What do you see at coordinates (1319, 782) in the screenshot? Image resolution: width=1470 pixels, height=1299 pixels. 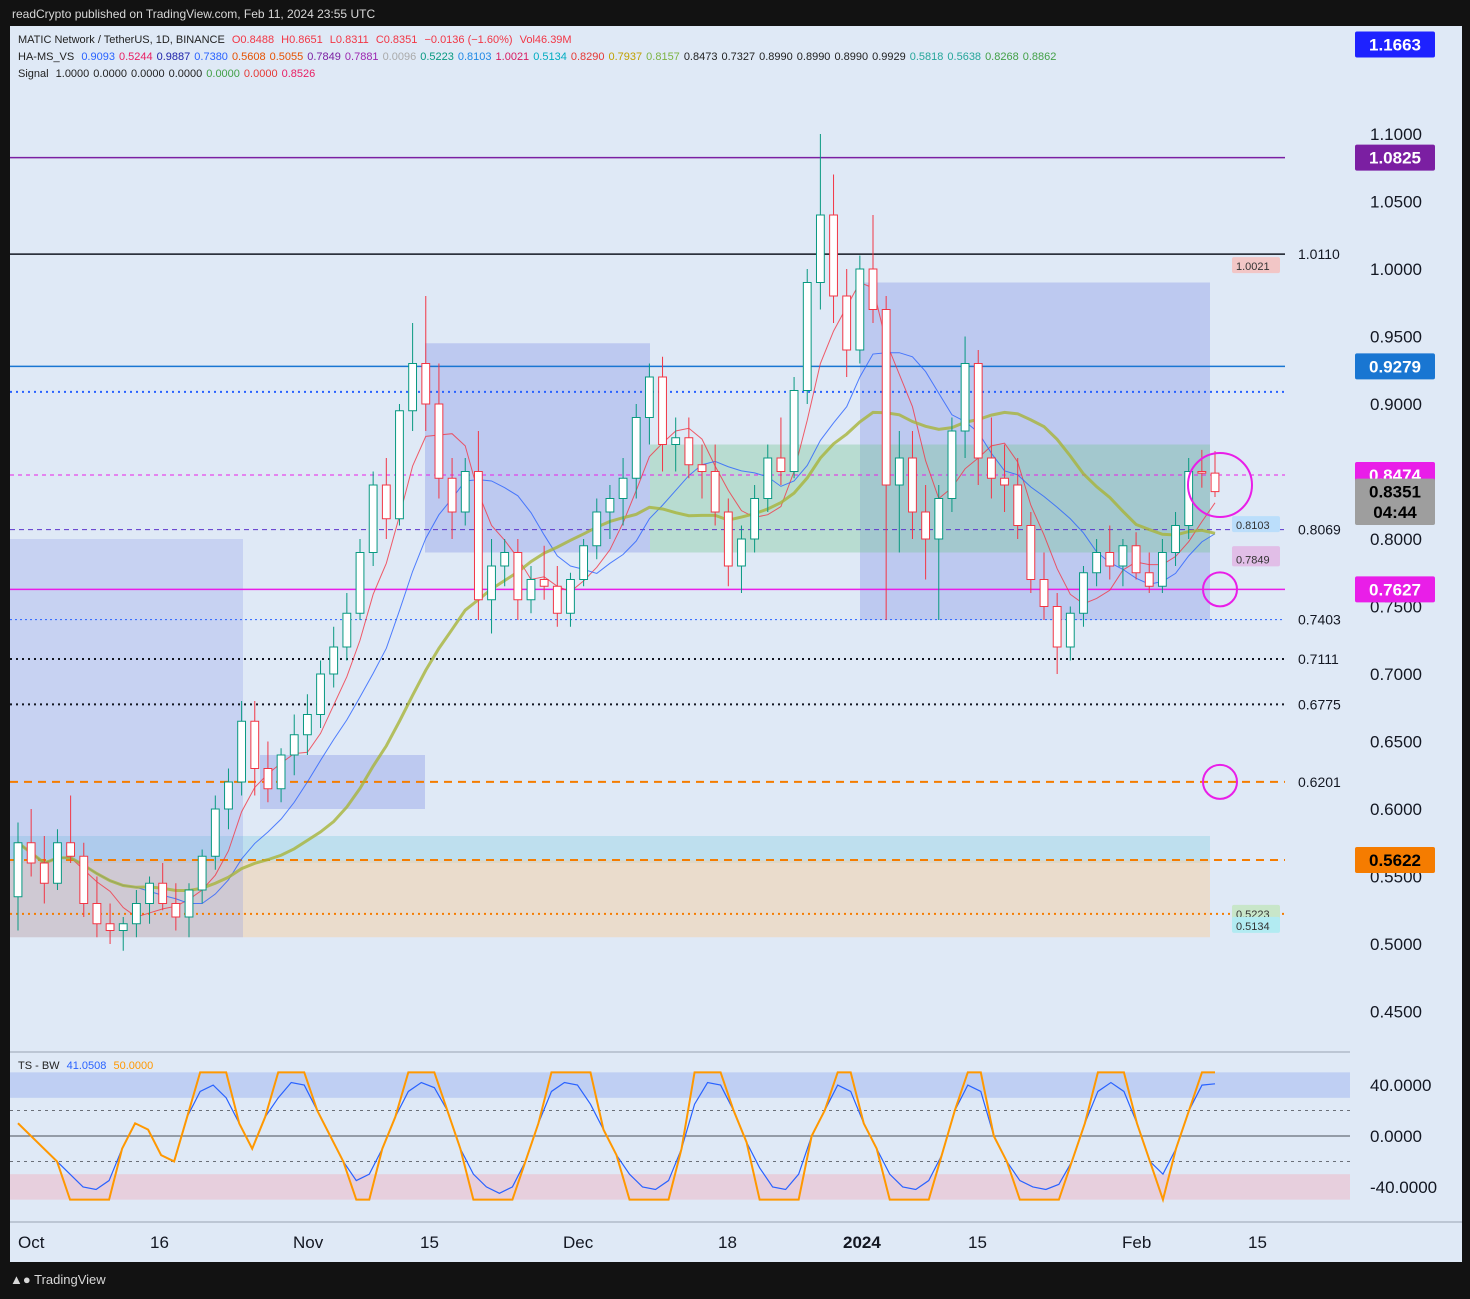 I see `level-label: 0.6201` at bounding box center [1319, 782].